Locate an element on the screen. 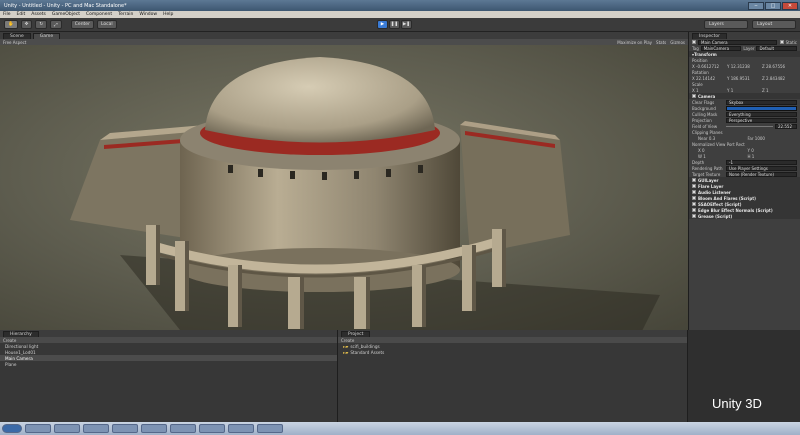 The image size is (800, 435). maximize-on-play-toggle: Maximize on Play is located at coordinates (634, 42).